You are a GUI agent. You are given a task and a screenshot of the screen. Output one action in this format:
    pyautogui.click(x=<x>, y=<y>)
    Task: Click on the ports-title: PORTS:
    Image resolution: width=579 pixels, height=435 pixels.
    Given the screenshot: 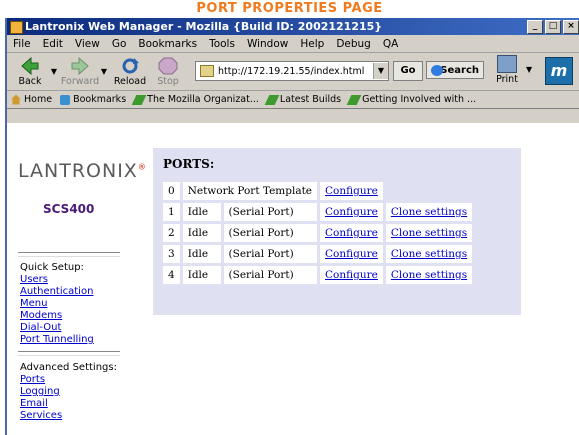 What is the action you would take?
    pyautogui.click(x=189, y=164)
    